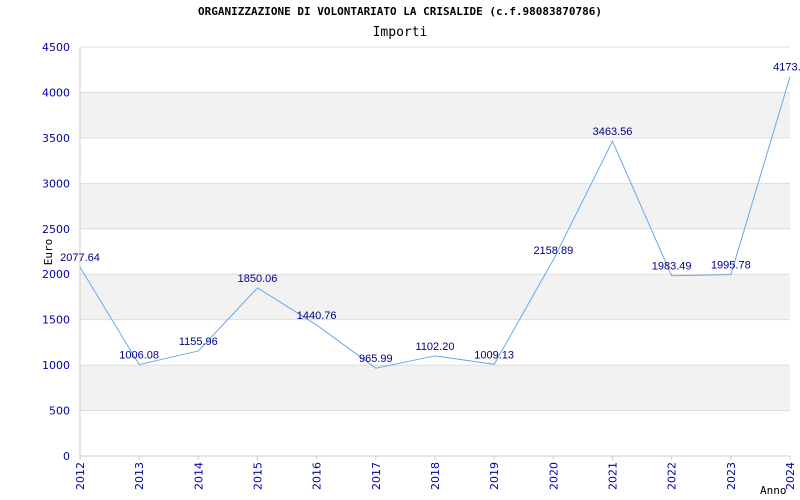 This screenshot has height=500, width=800. I want to click on x-tick-label: 2015, so click(258, 476).